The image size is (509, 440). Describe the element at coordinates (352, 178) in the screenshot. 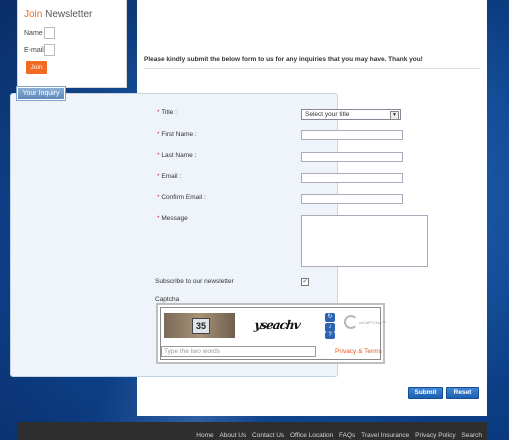

I see `email-input` at that location.